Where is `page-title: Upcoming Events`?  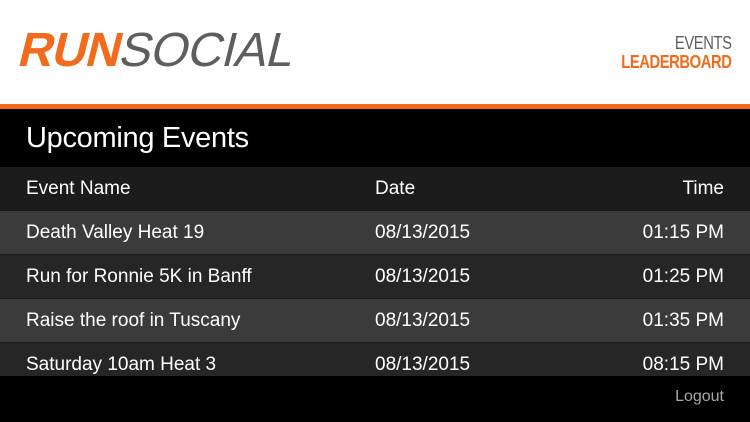 page-title: Upcoming Events is located at coordinates (137, 138).